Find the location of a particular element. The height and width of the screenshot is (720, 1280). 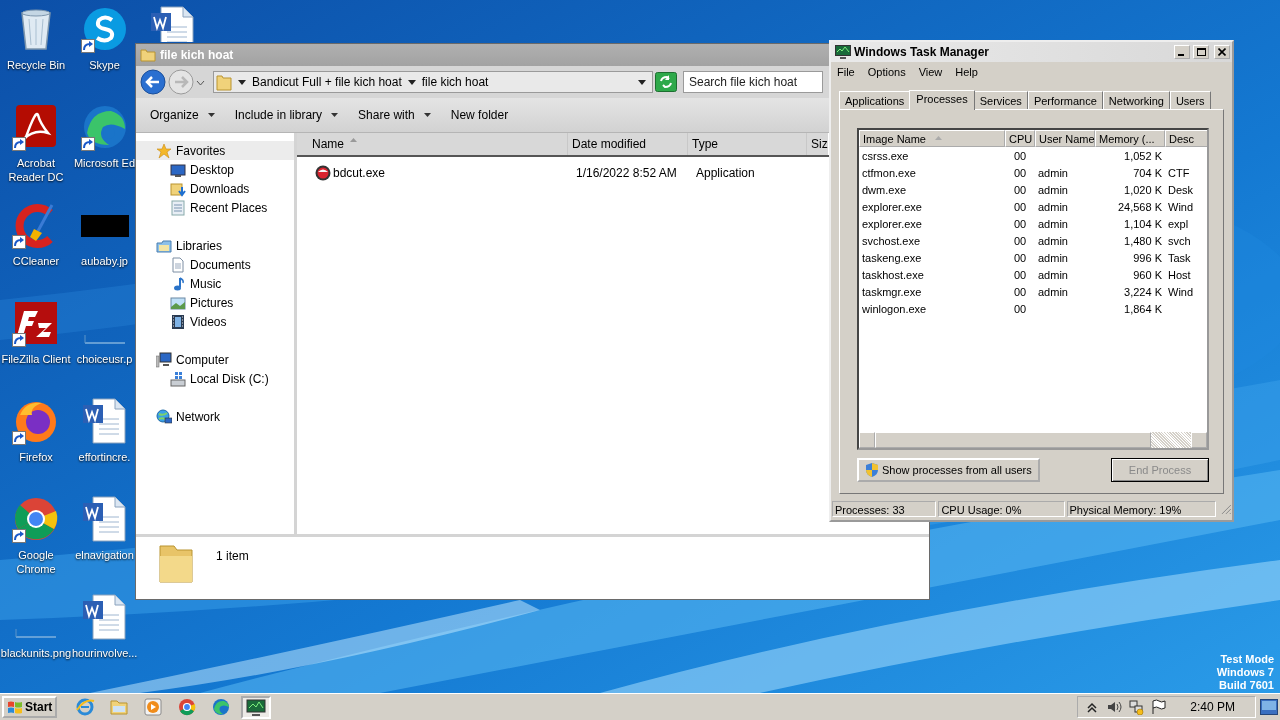

flag-icon is located at coordinates (1158, 707).